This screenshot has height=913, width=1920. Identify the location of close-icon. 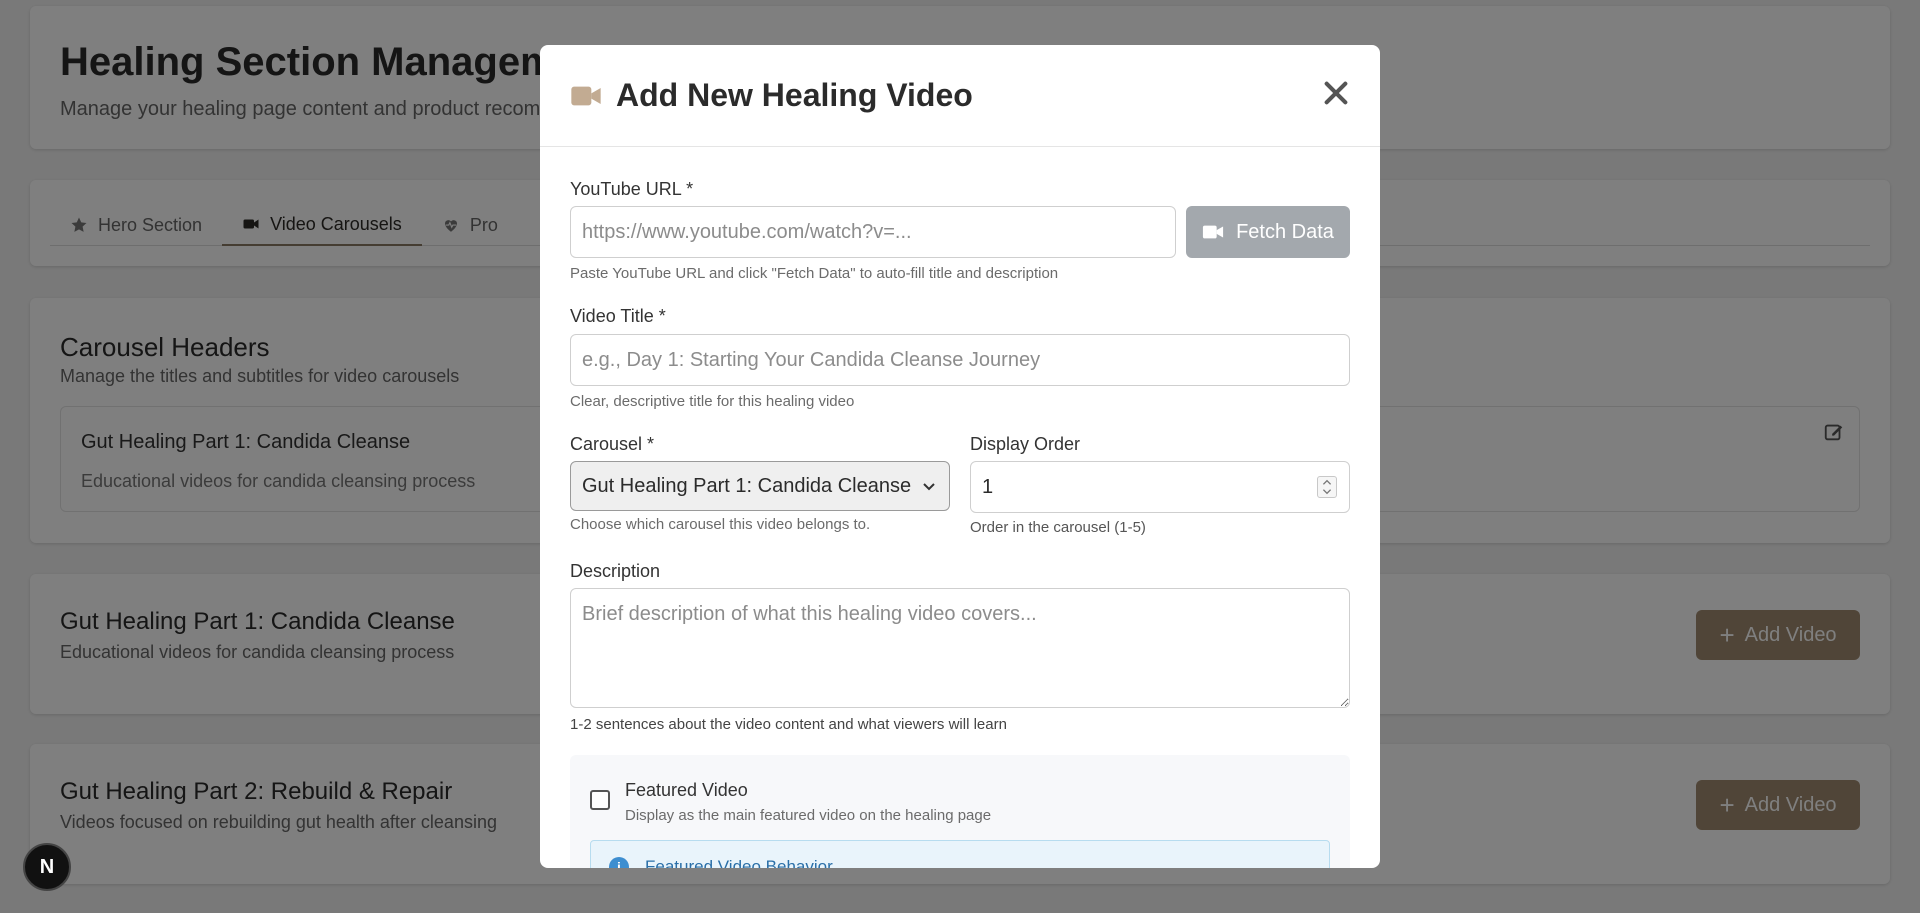
(1336, 93).